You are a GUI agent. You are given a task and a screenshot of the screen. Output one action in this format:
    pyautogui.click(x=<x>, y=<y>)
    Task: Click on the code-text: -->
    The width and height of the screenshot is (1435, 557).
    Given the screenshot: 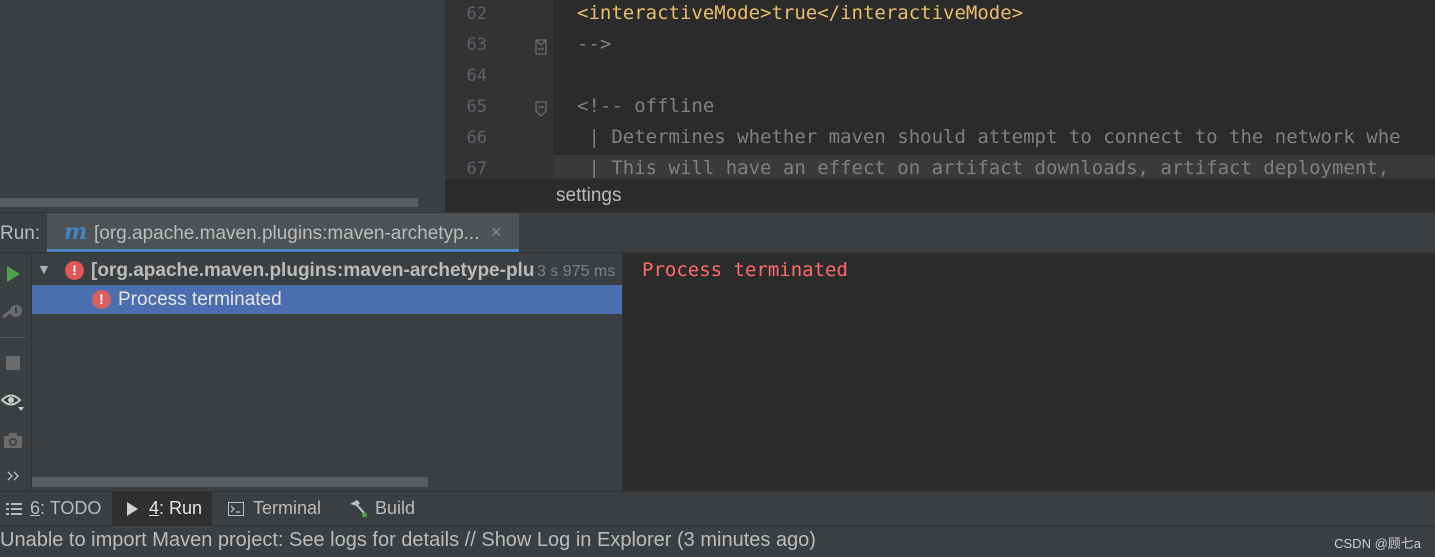 What is the action you would take?
    pyautogui.click(x=594, y=44)
    